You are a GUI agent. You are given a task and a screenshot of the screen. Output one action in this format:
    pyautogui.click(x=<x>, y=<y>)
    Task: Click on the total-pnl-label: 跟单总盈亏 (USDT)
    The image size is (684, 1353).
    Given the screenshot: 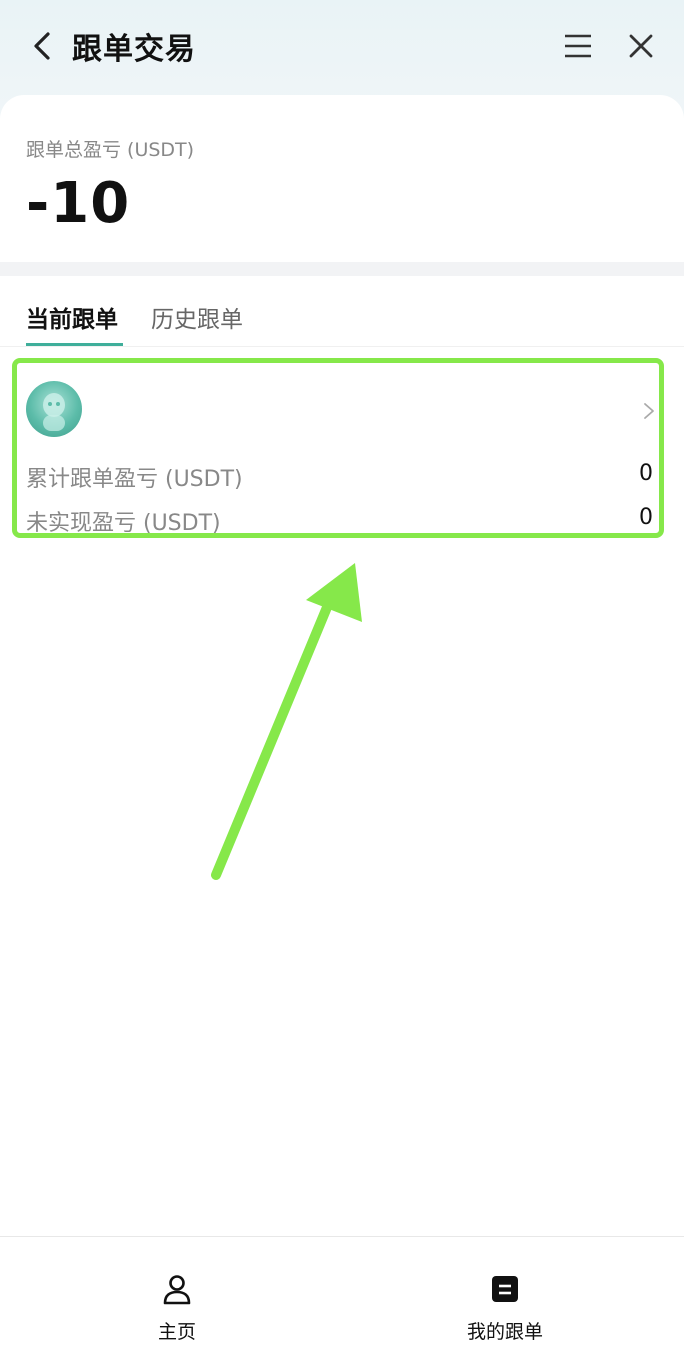 What is the action you would take?
    pyautogui.click(x=110, y=150)
    